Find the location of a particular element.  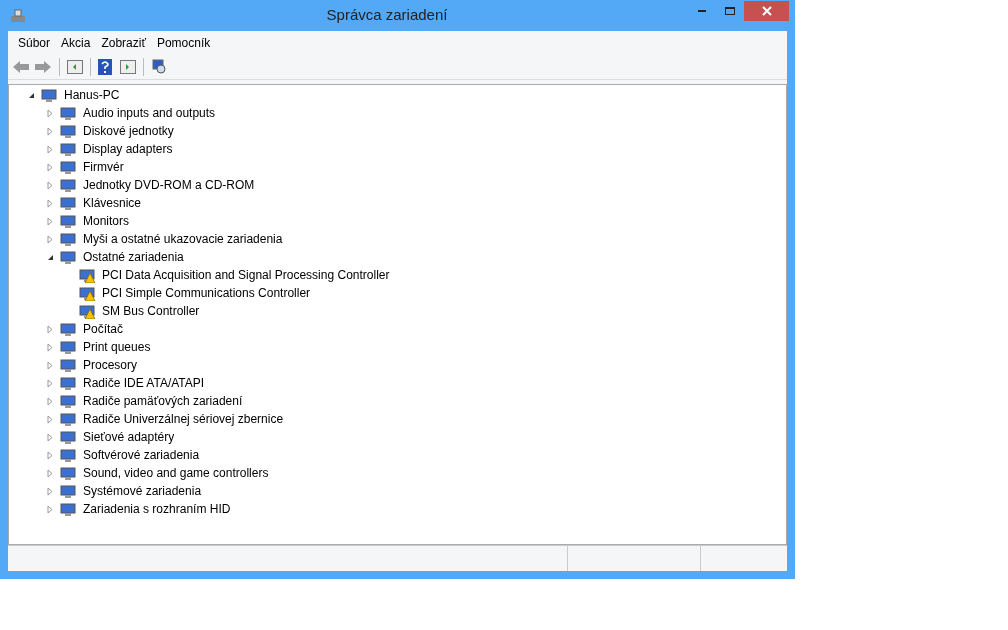

minimize-icon is located at coordinates (702, 10).